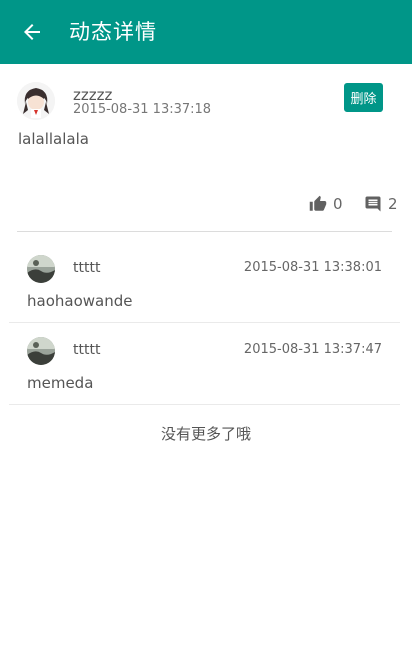 The height and width of the screenshot is (647, 412). I want to click on comment-text: memeda, so click(60, 383).